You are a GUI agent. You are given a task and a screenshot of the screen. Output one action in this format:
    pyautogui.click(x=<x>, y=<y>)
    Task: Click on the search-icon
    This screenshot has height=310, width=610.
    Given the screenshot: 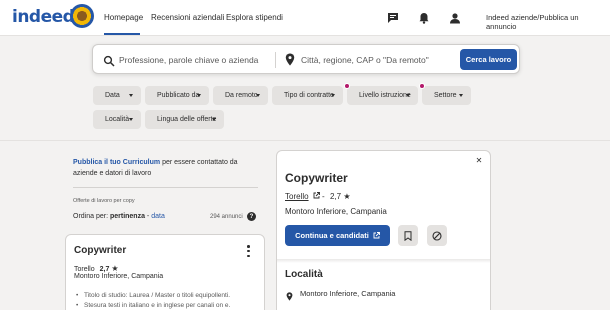 What is the action you would take?
    pyautogui.click(x=109, y=60)
    